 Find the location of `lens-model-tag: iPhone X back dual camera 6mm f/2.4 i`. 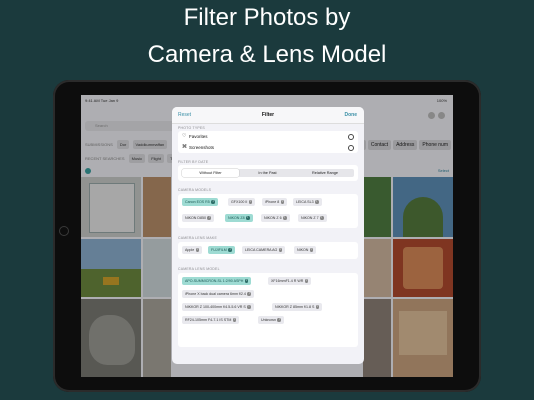

lens-model-tag: iPhone X back dual camera 6mm f/2.4 i is located at coordinates (218, 294).